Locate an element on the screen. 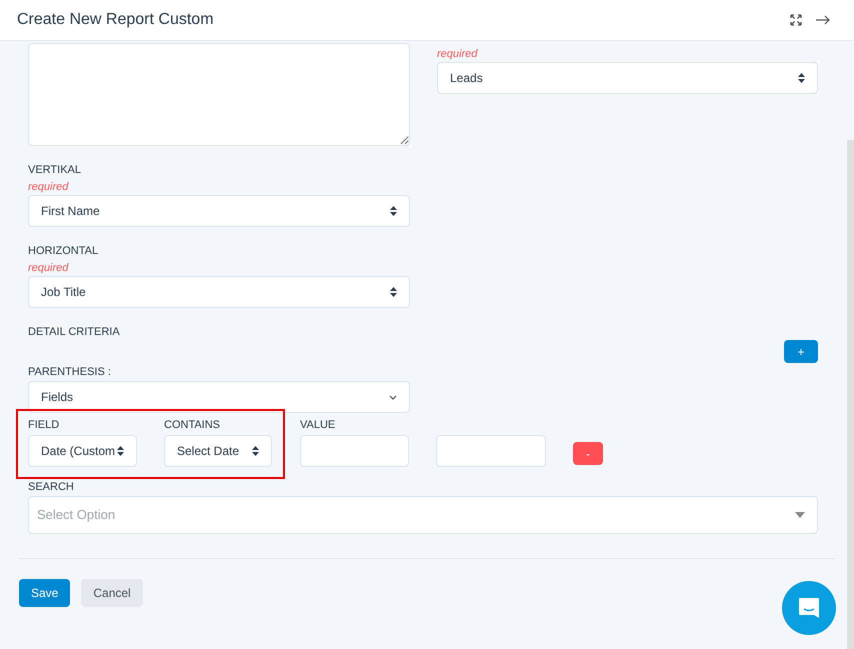 This screenshot has width=854, height=649. module-select: Leads is located at coordinates (627, 78).